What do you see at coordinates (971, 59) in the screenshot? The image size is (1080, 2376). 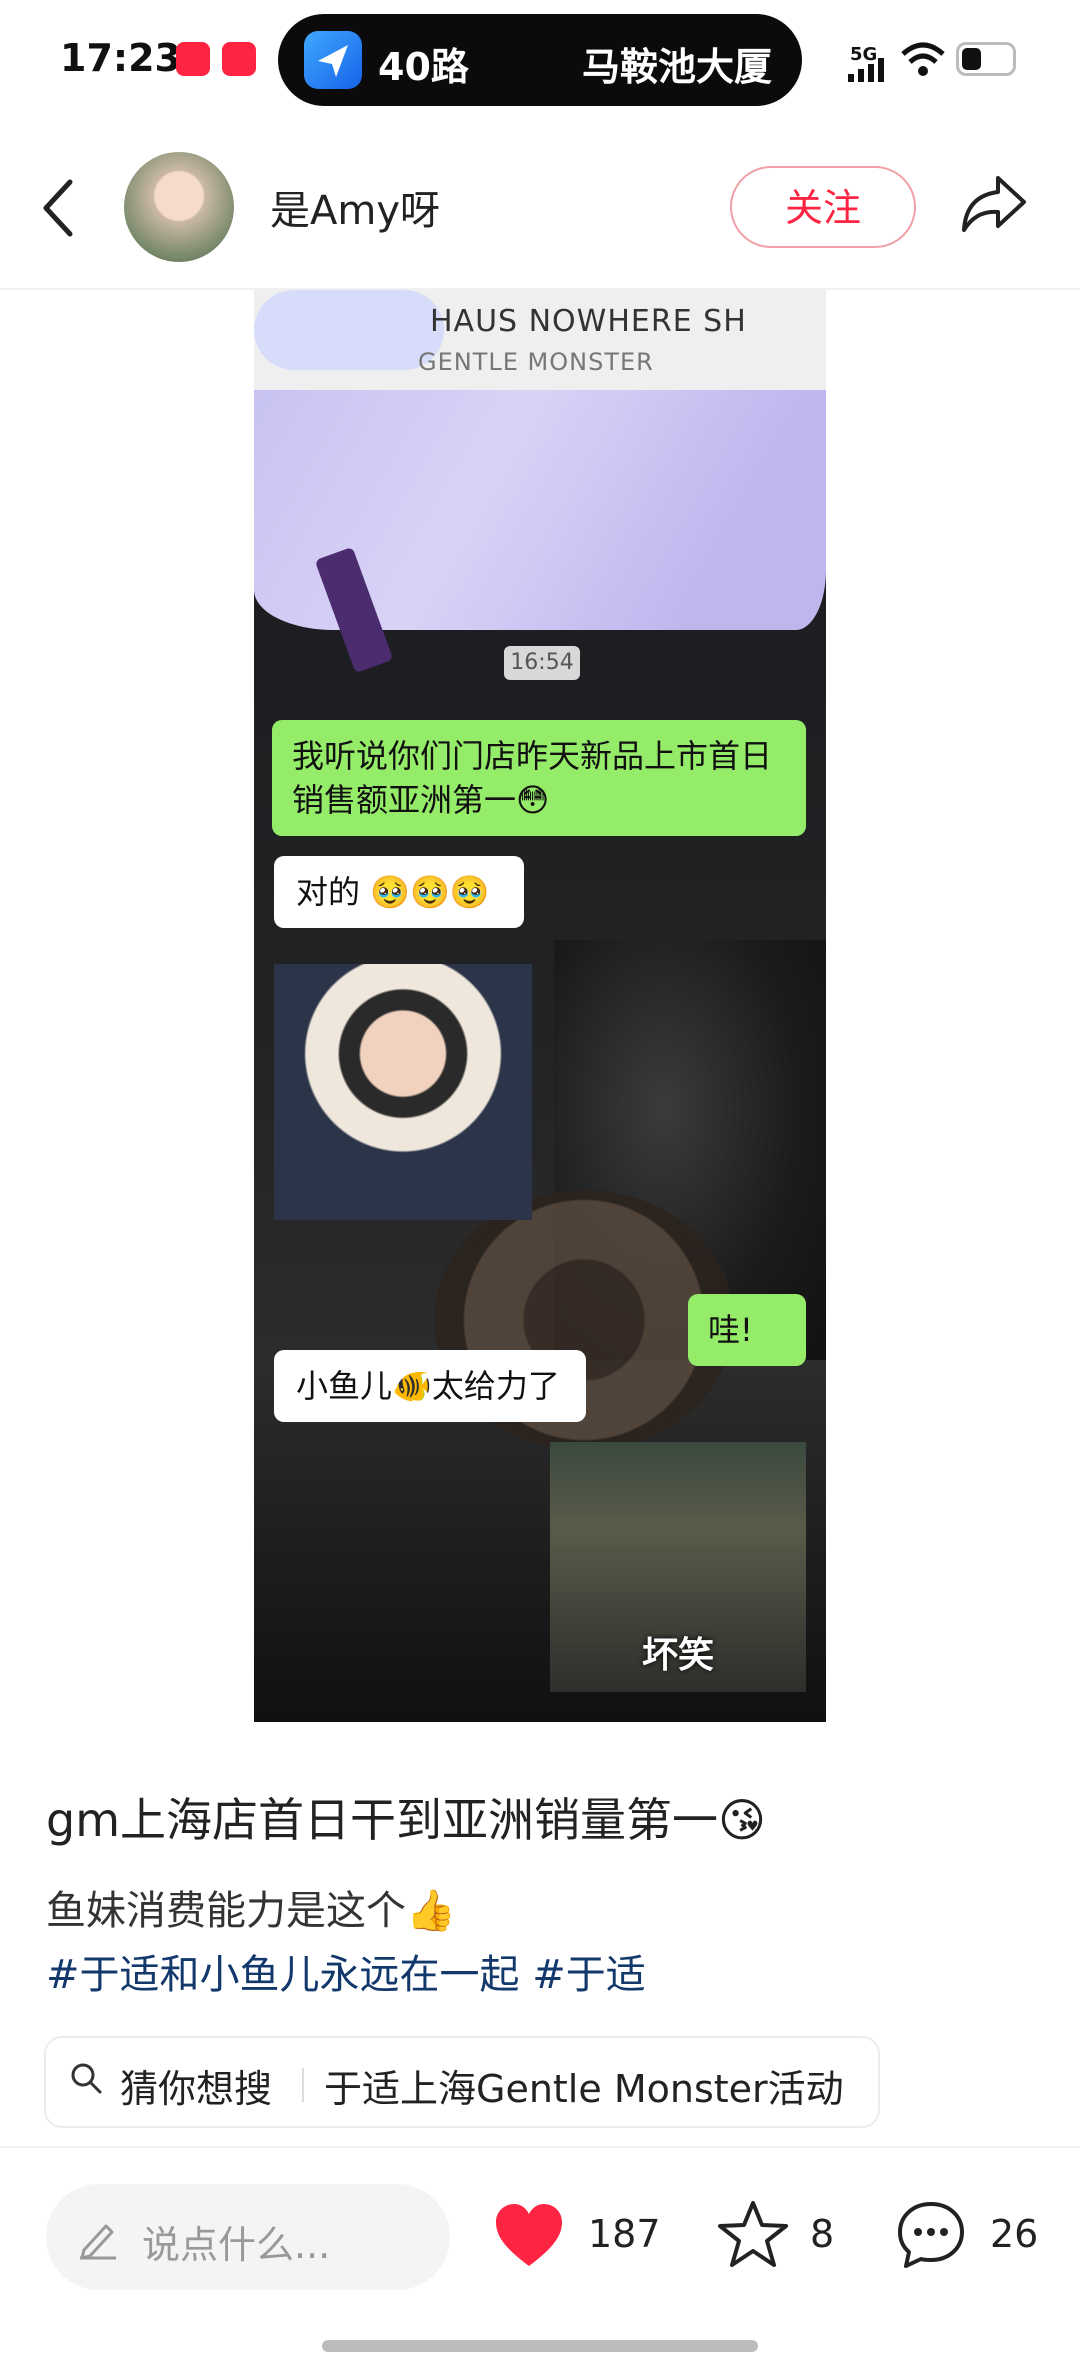 I see `battery-level` at bounding box center [971, 59].